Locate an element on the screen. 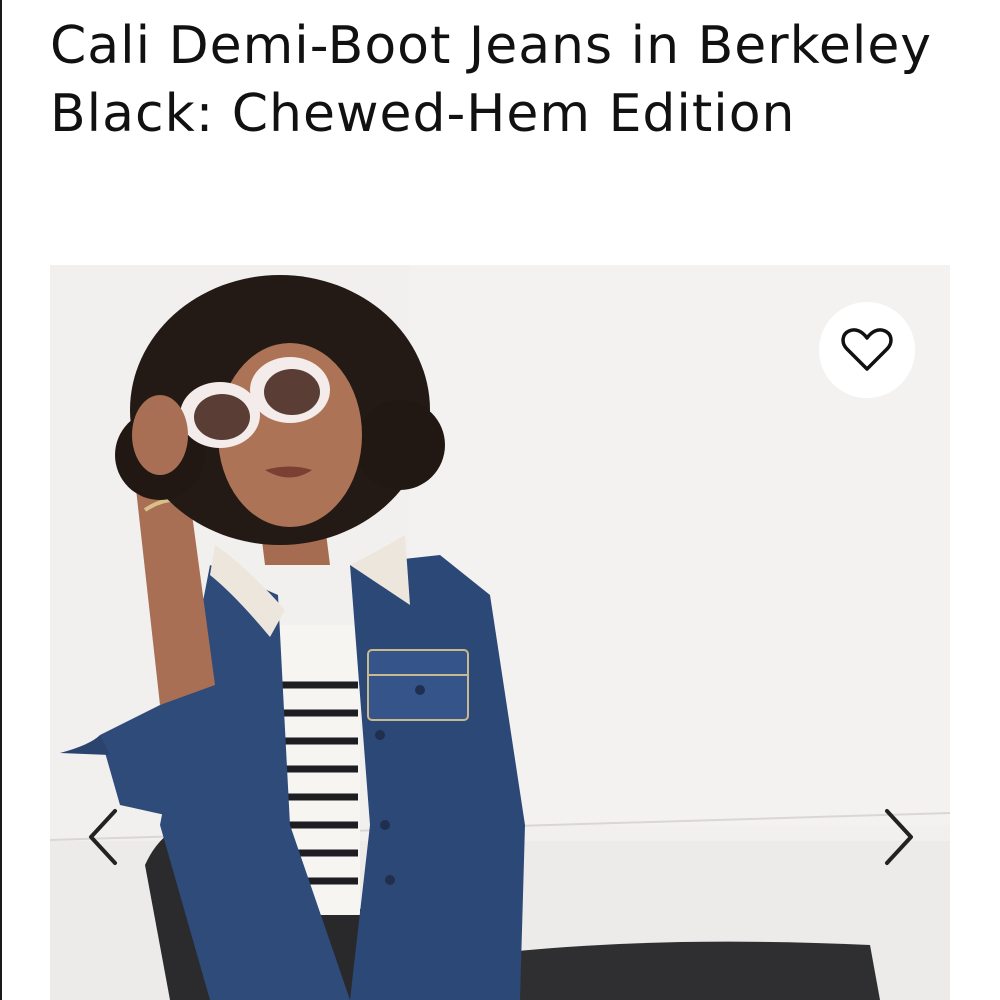 This screenshot has width=1000, height=1000. heart-outline-icon is located at coordinates (867, 349).